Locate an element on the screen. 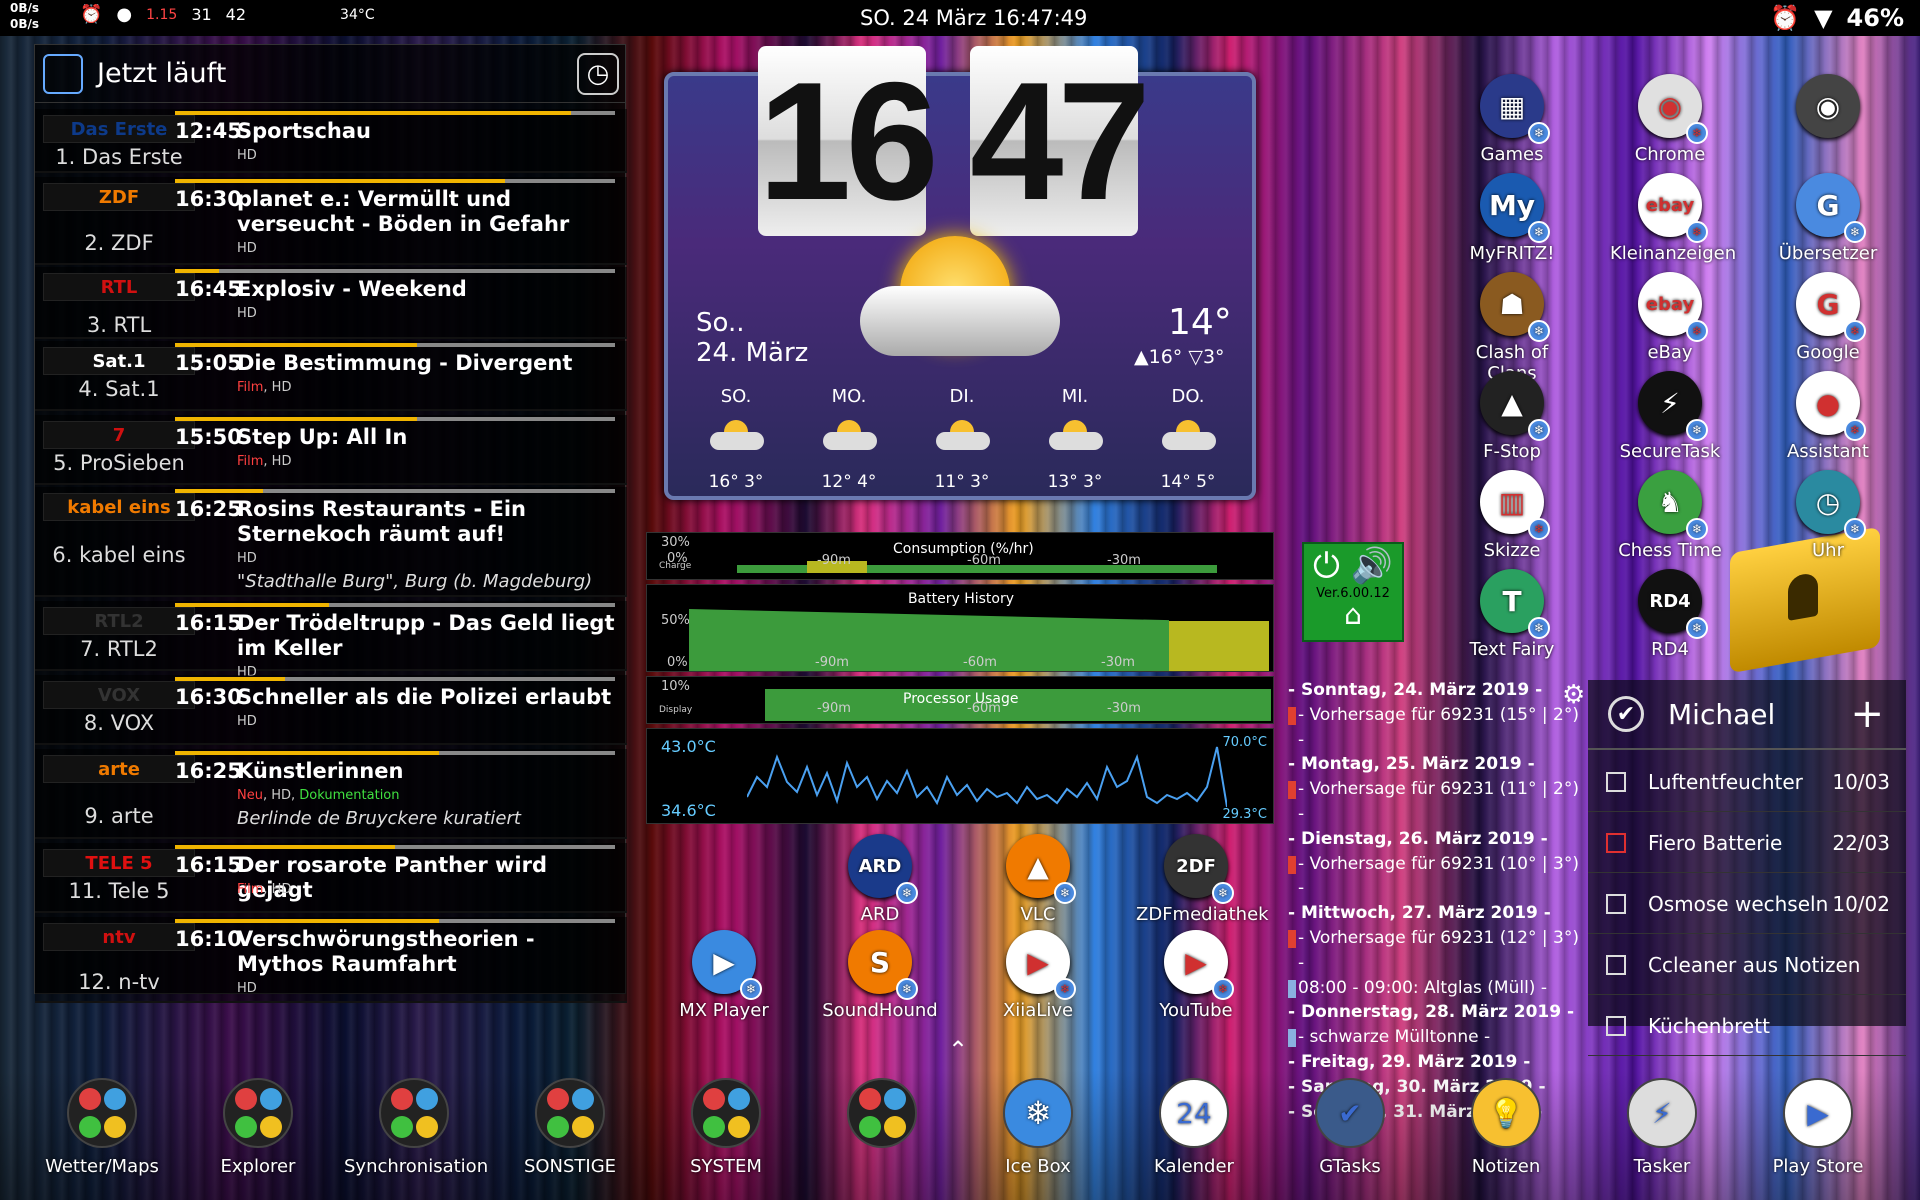  weather-hilo: ▲16° ▽3° is located at coordinates (1179, 357).